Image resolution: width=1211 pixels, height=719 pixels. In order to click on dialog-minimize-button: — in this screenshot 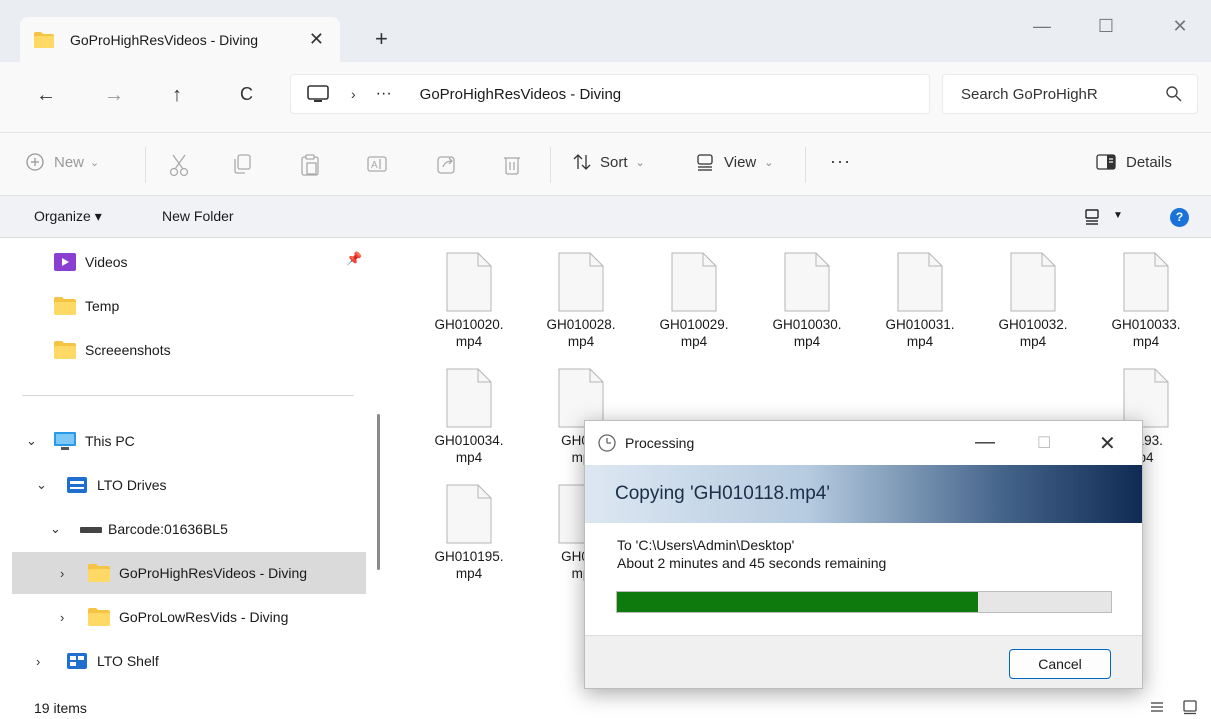, I will do `click(985, 442)`.